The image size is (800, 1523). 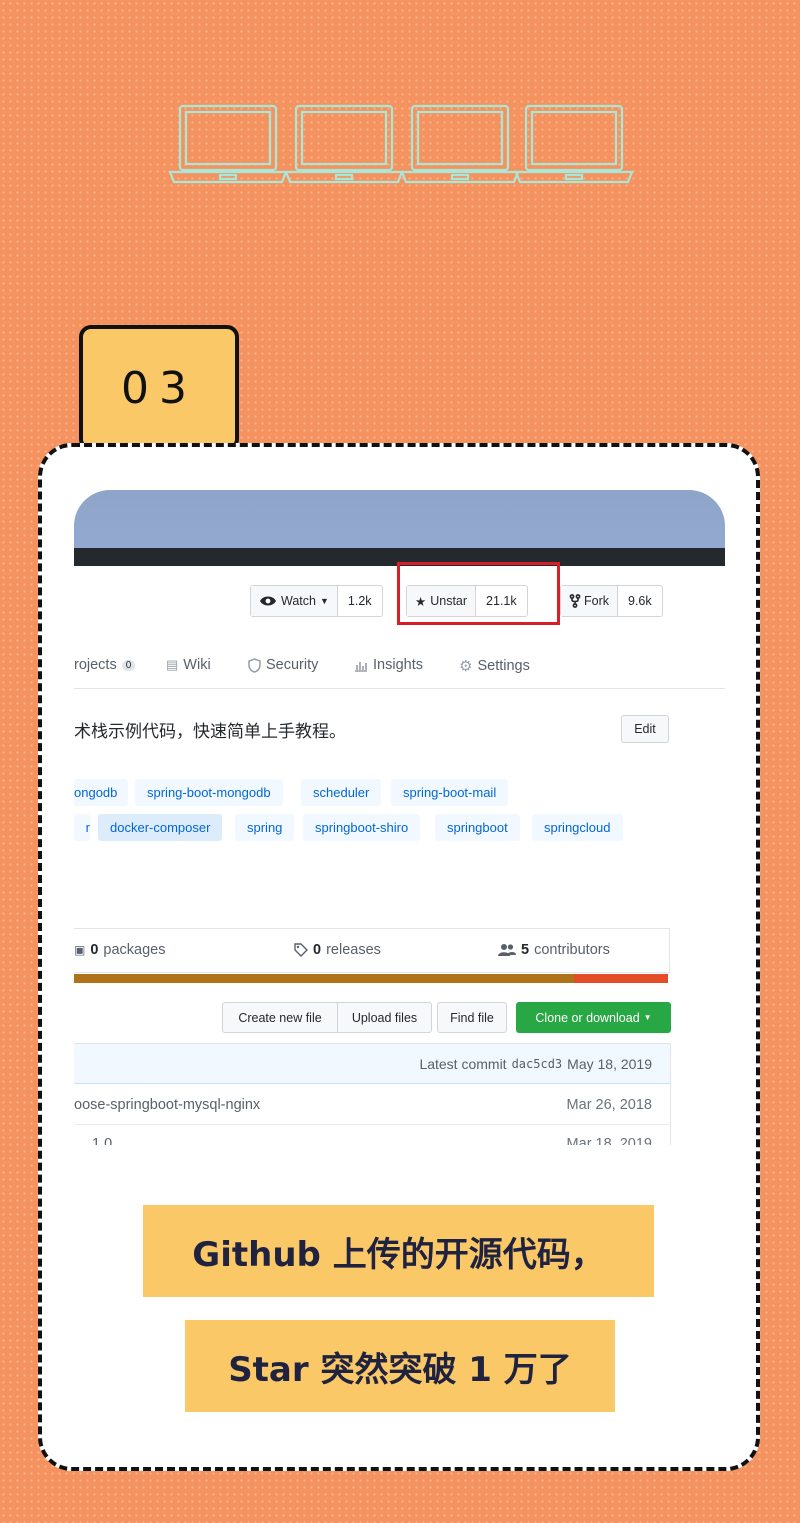 What do you see at coordinates (609, 1140) in the screenshot?
I see `file-age: Mar 18, 2019` at bounding box center [609, 1140].